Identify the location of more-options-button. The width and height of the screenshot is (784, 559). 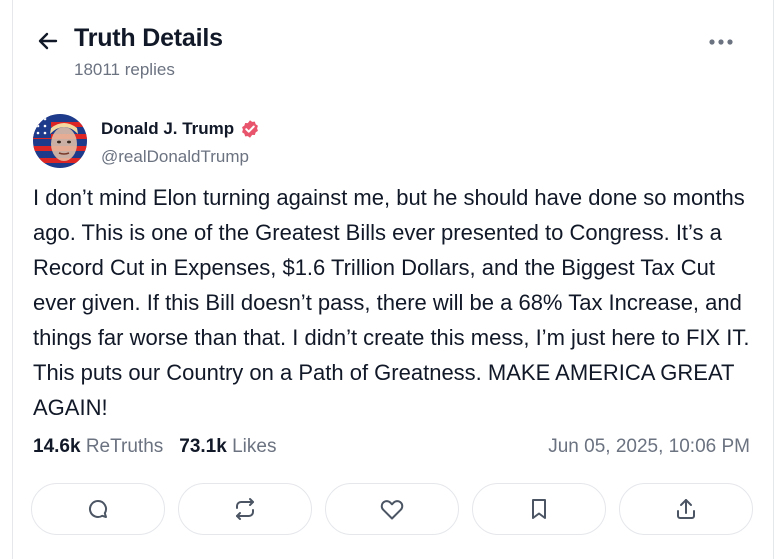
(721, 42).